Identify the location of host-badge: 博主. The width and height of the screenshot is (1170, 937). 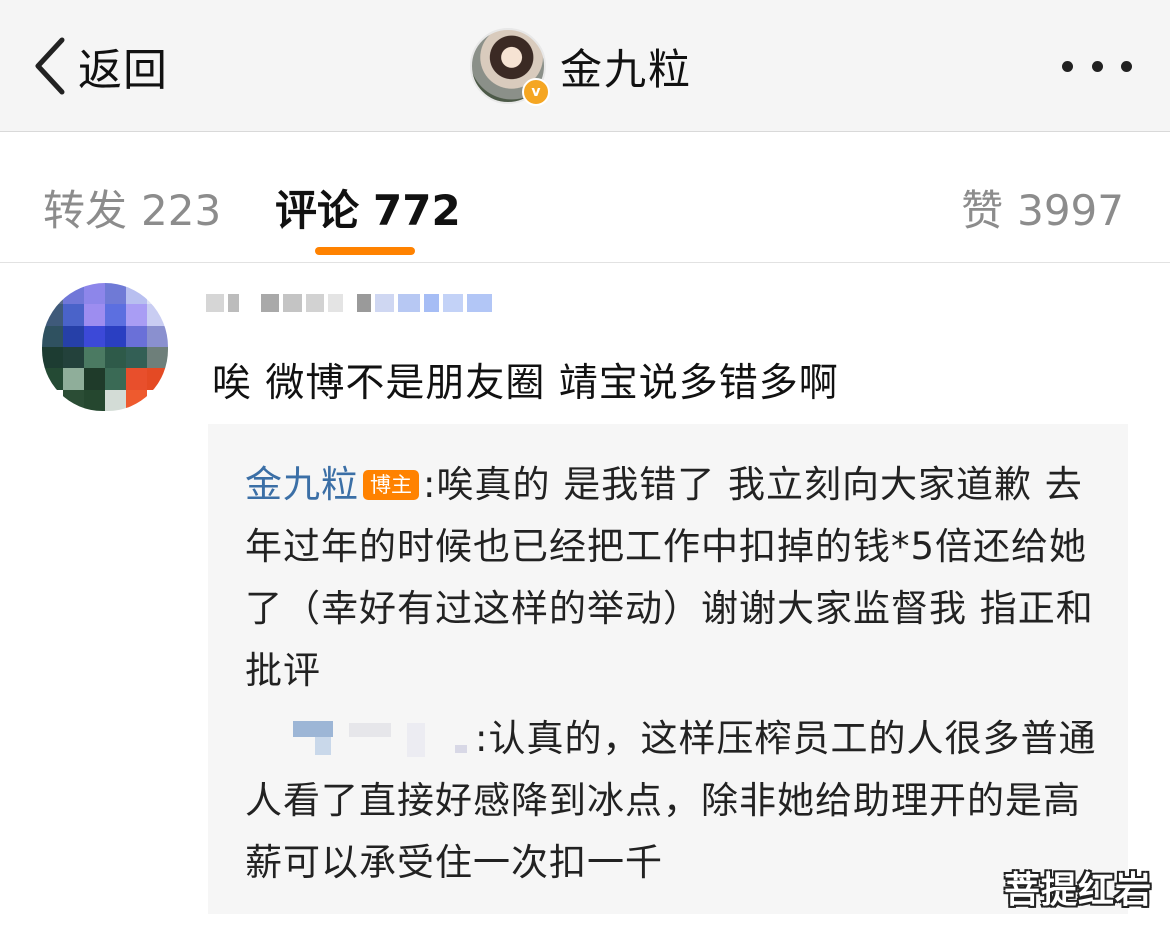
(391, 485).